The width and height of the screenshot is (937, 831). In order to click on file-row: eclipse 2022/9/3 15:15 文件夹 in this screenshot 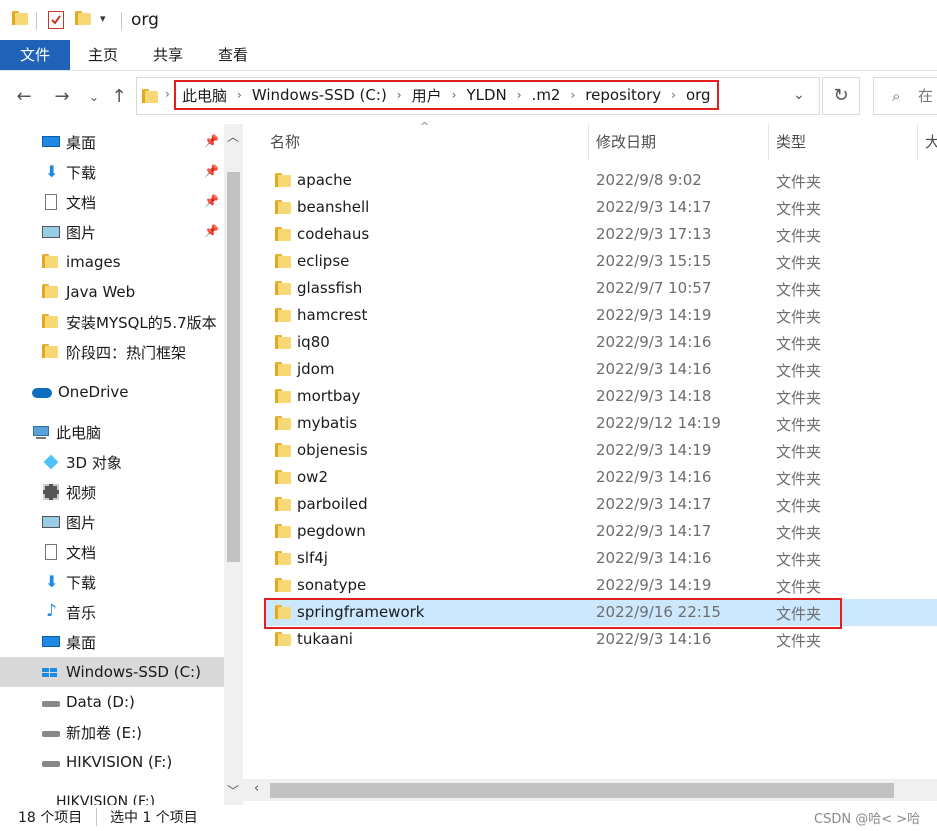, I will do `click(601, 261)`.